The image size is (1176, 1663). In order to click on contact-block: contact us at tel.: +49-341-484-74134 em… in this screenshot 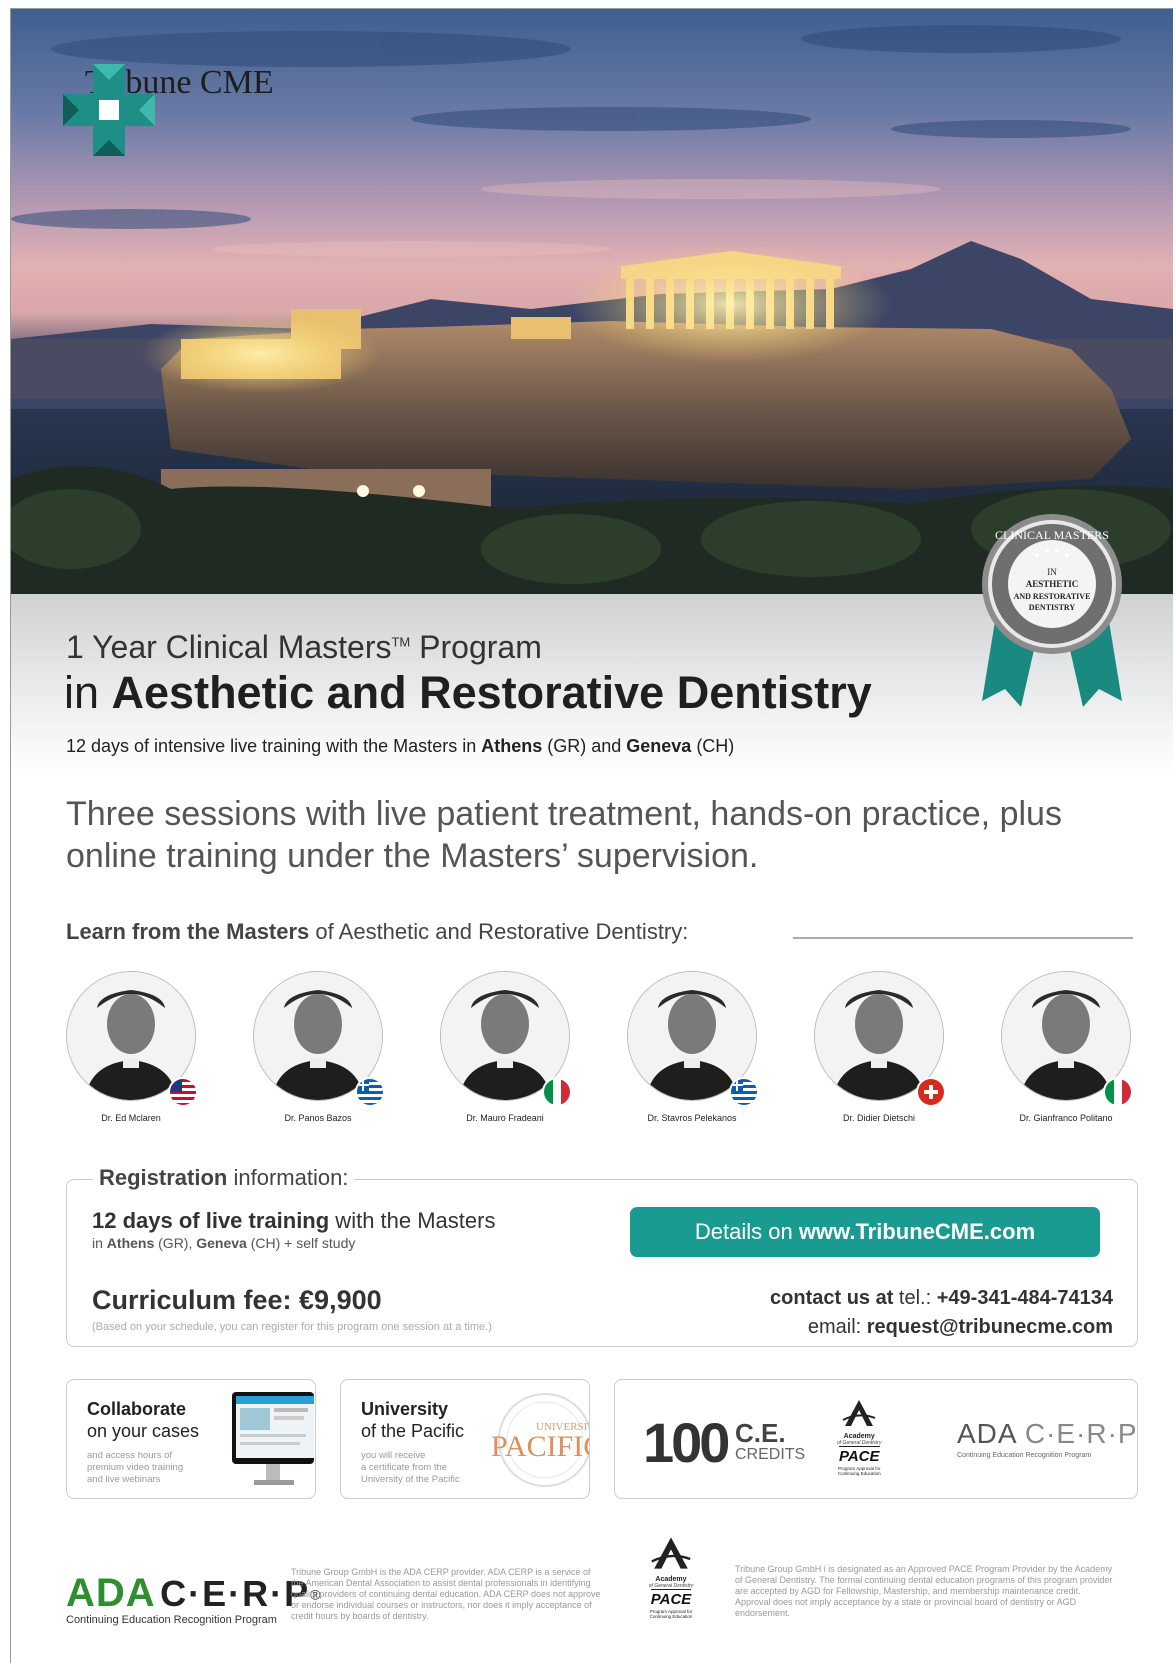, I will do `click(941, 1313)`.